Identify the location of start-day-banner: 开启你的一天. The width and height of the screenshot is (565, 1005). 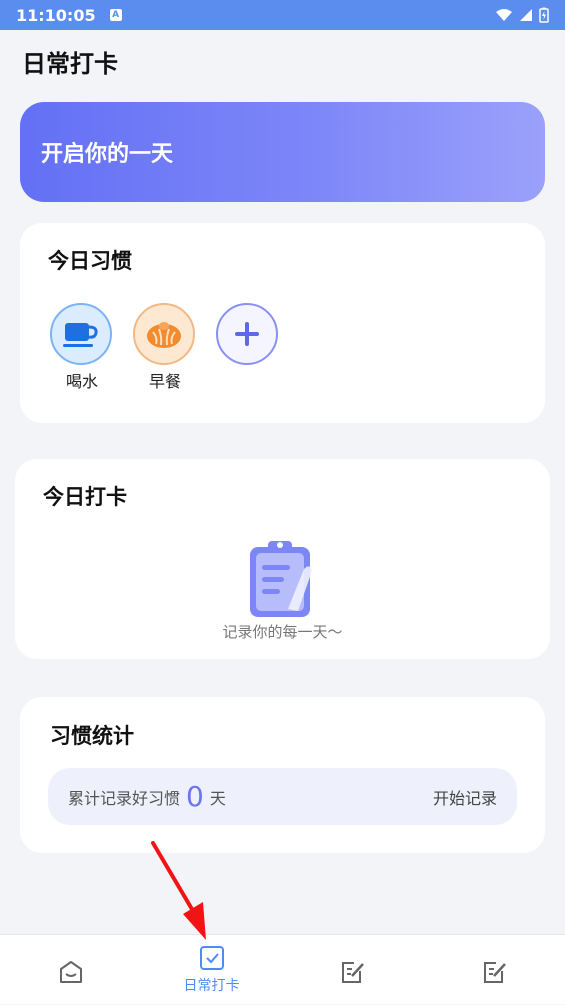
(282, 152).